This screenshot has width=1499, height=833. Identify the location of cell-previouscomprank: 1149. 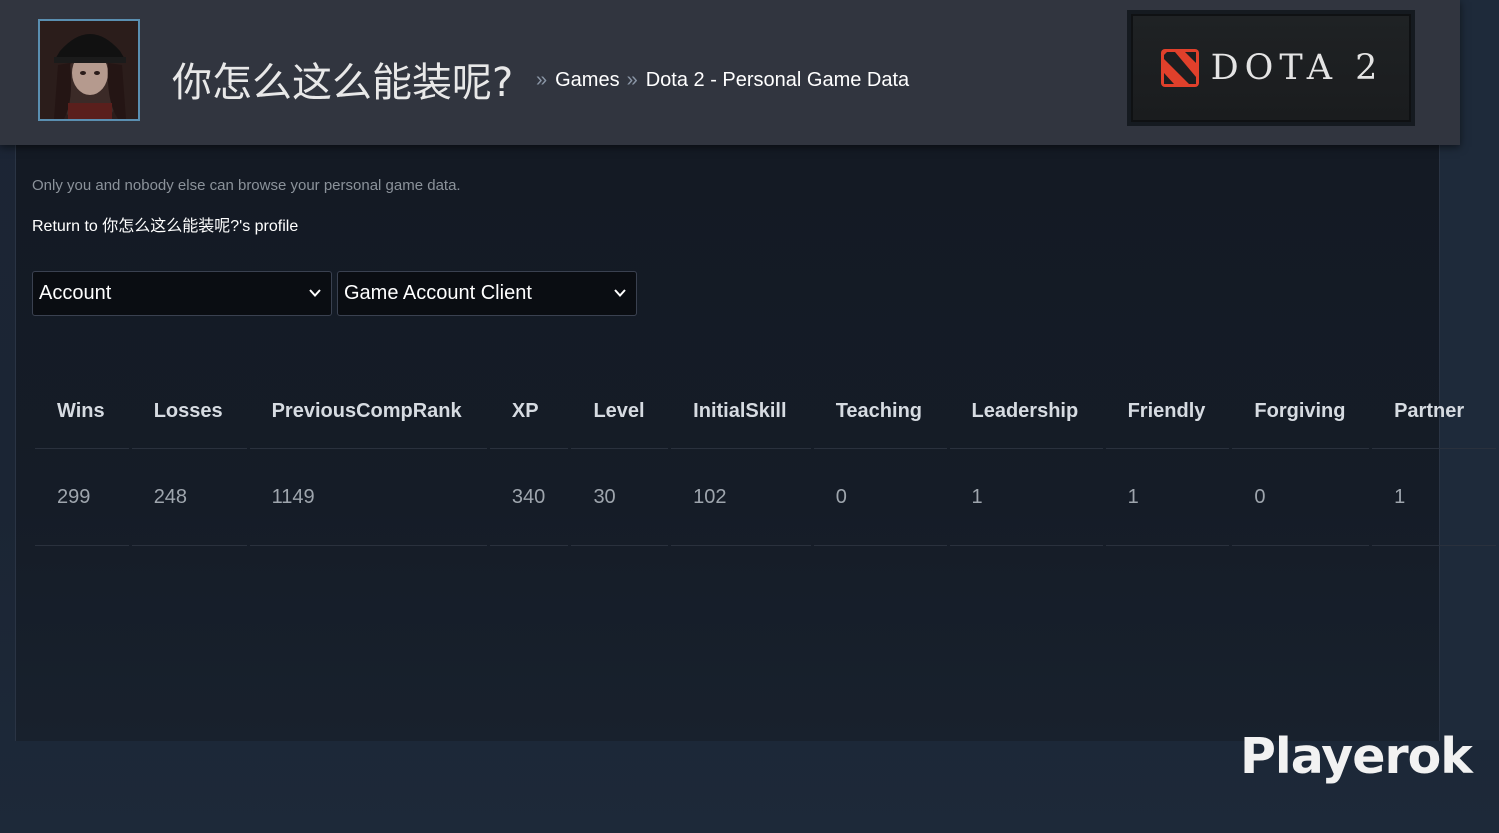
(368, 497).